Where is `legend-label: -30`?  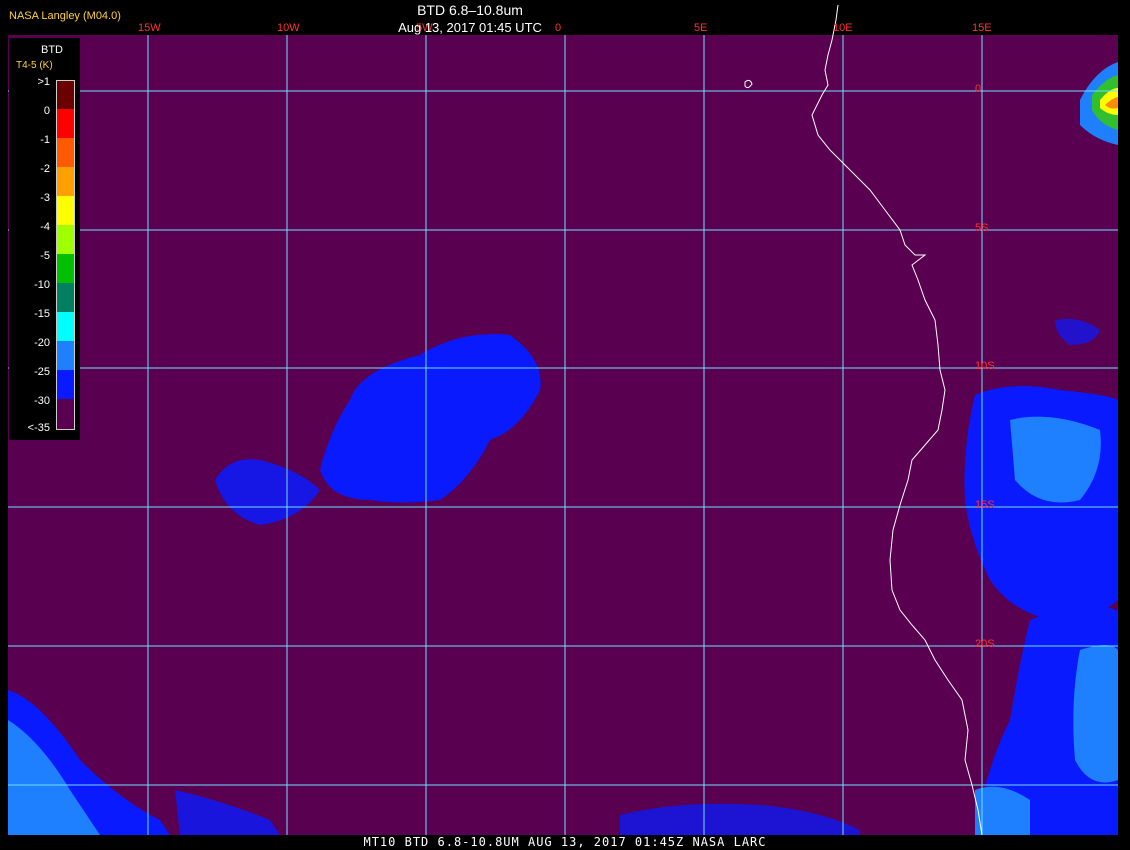
legend-label: -30 is located at coordinates (42, 401).